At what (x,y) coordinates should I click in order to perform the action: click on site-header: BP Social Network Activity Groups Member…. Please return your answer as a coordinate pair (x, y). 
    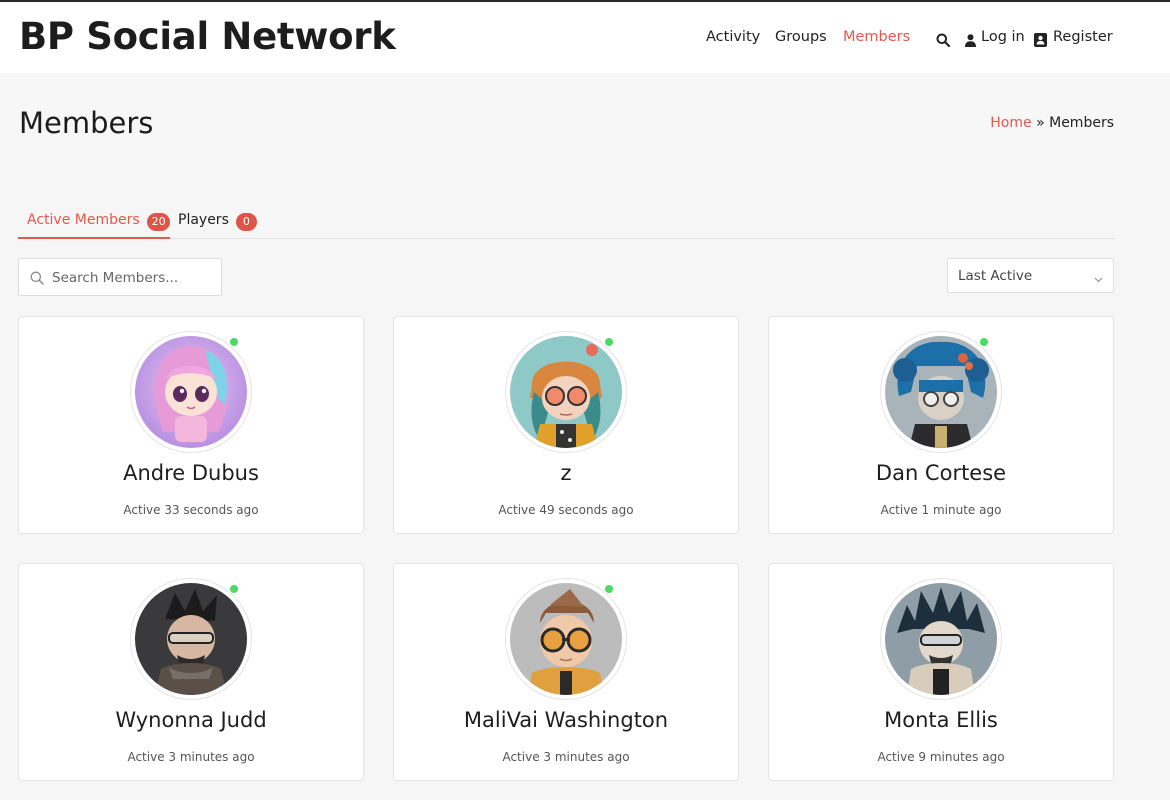
    Looking at the image, I should click on (585, 37).